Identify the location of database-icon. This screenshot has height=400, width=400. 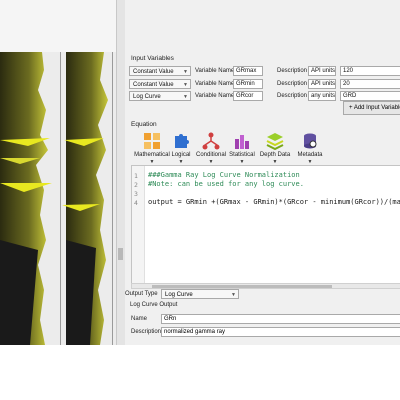
(310, 141).